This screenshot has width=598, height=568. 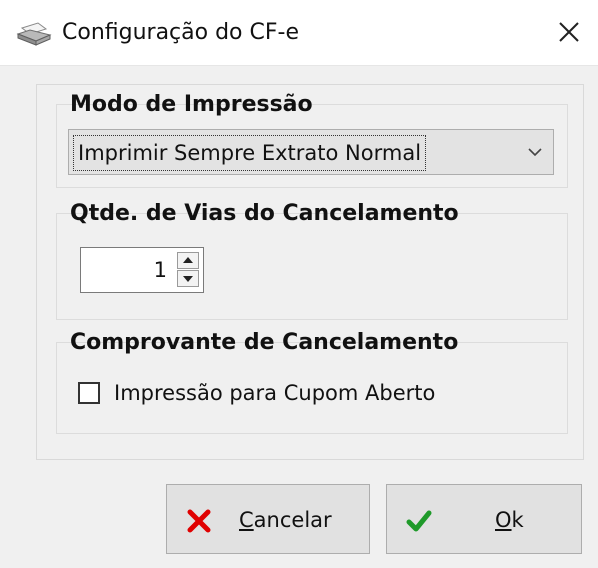 I want to click on stepper-up-button, so click(x=188, y=260).